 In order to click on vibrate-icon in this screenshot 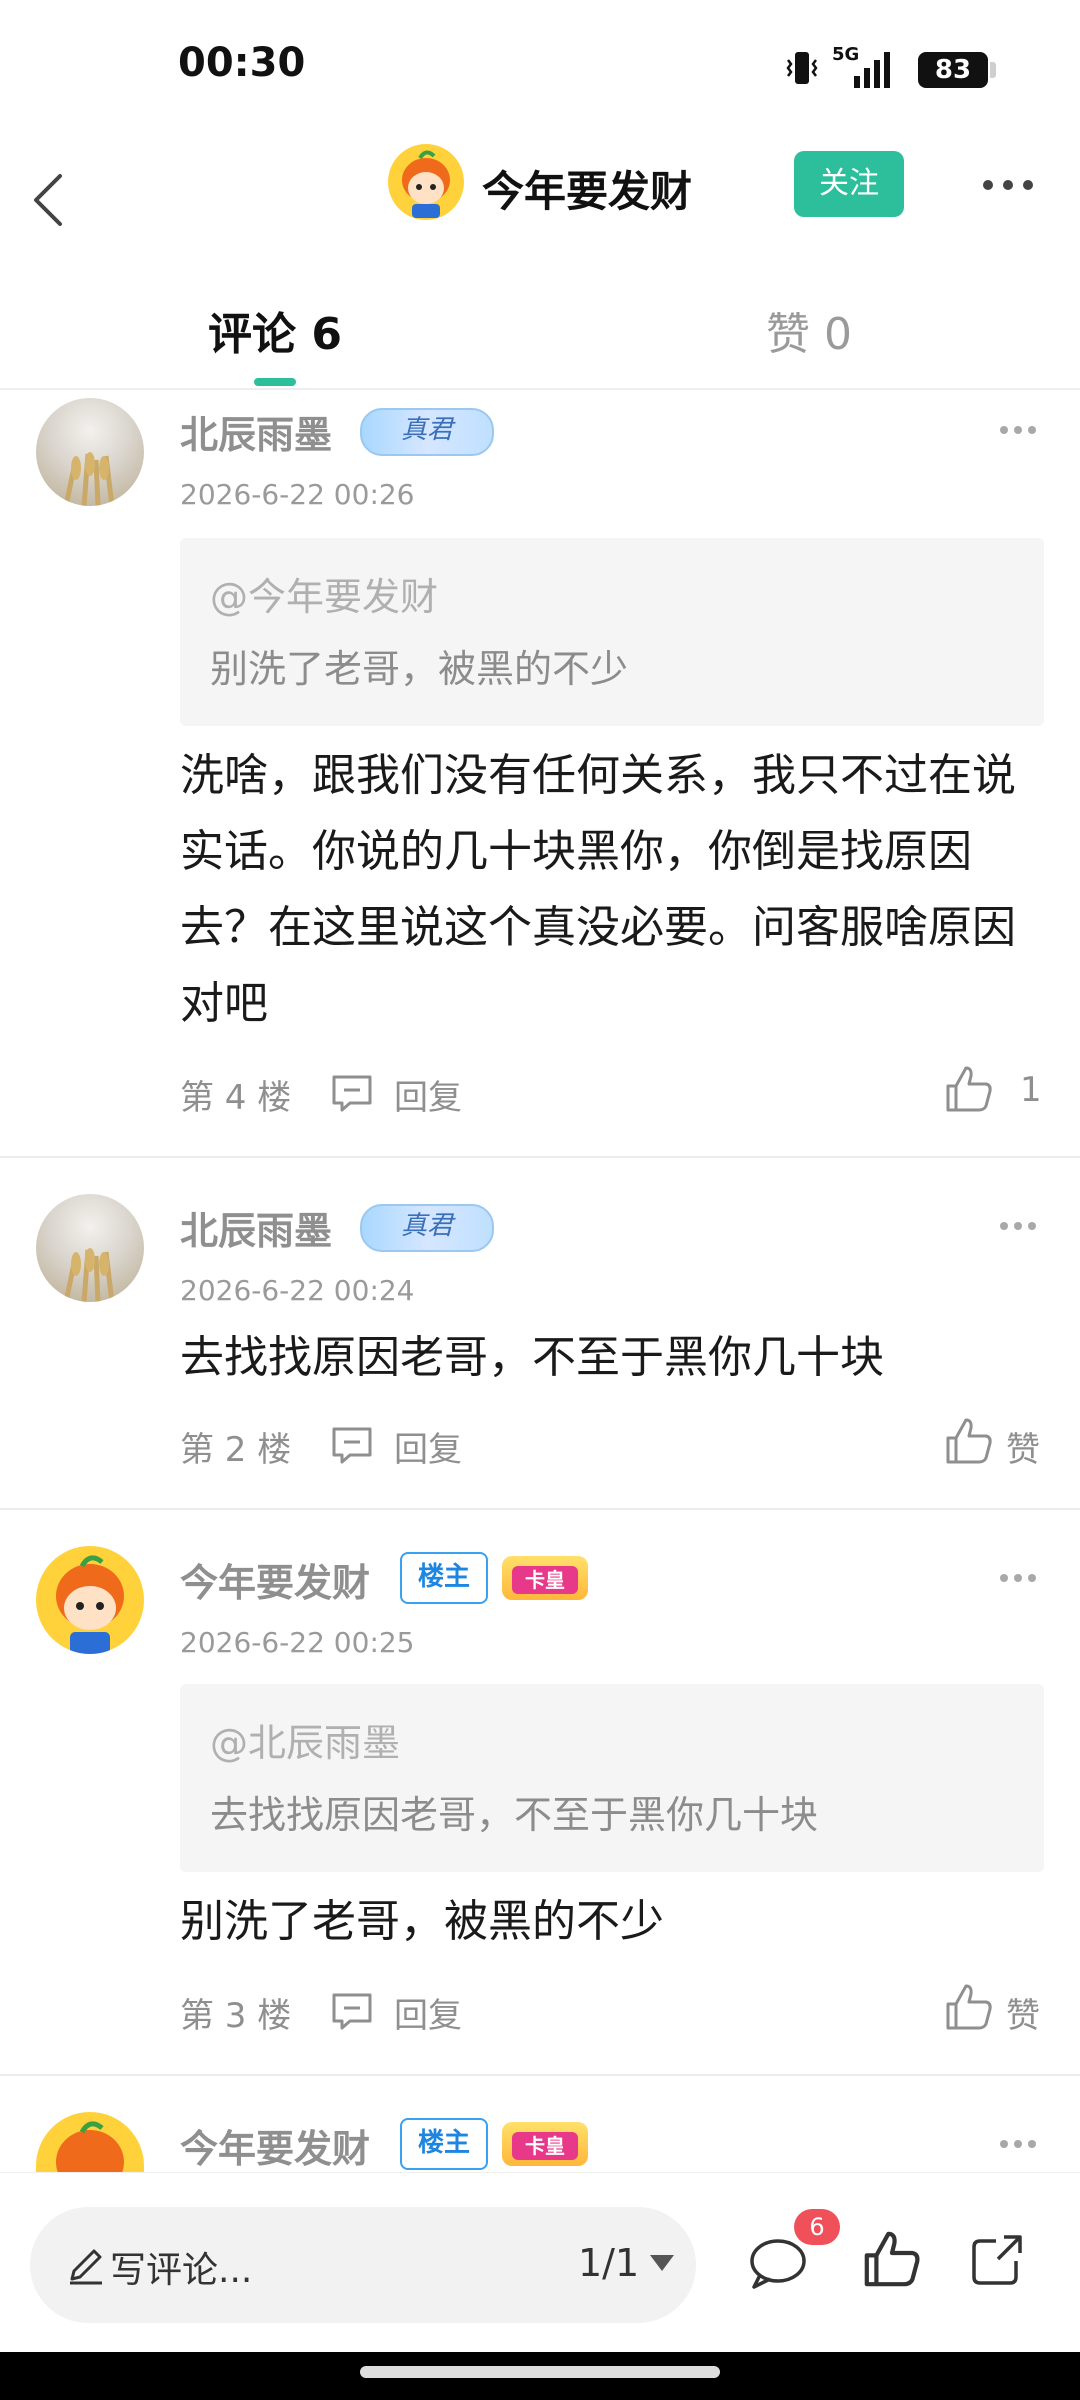, I will do `click(802, 68)`.